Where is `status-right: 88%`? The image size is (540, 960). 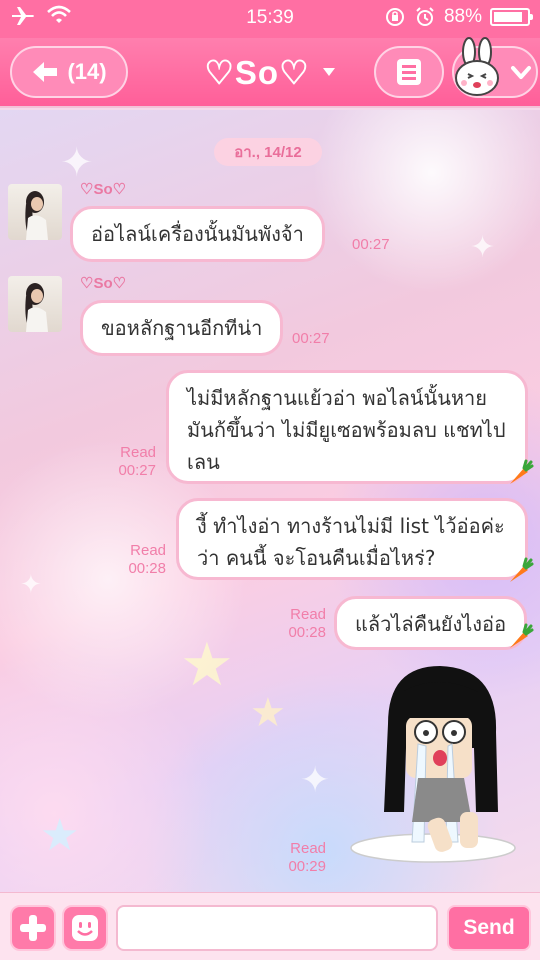
status-right: 88% is located at coordinates (458, 17).